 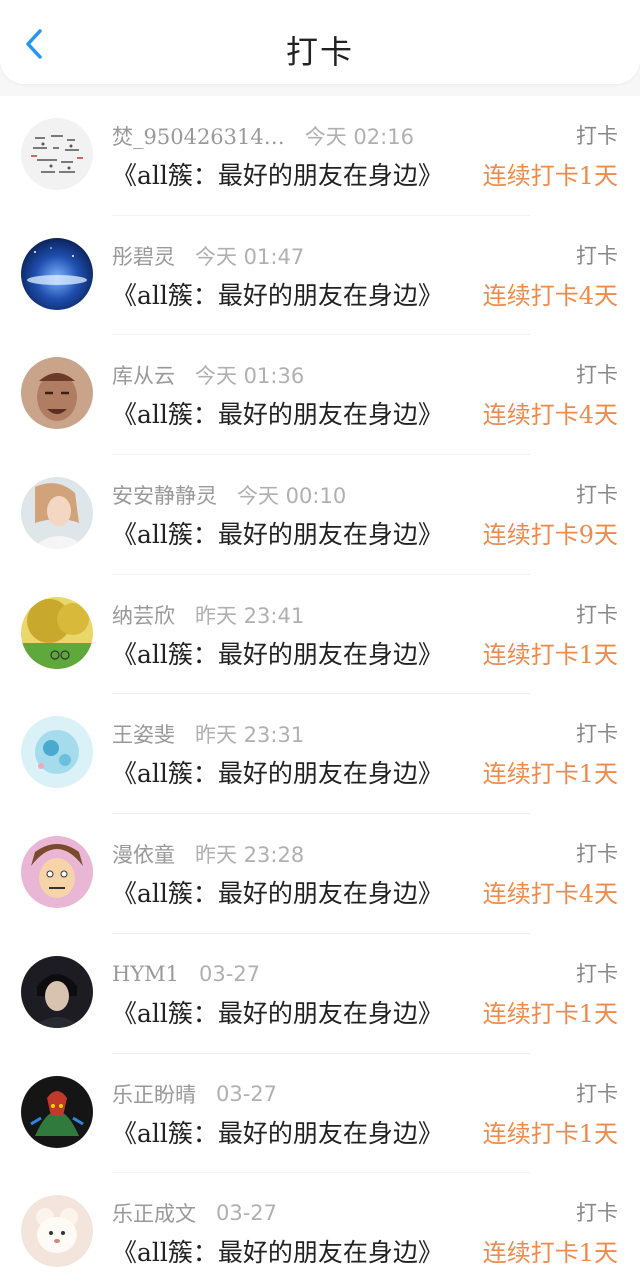 What do you see at coordinates (320, 1113) in the screenshot?
I see `list-item: 乐正盼晴 03-27 打卡 《all簇：最好的朋友在身边》 连续打卡1天` at bounding box center [320, 1113].